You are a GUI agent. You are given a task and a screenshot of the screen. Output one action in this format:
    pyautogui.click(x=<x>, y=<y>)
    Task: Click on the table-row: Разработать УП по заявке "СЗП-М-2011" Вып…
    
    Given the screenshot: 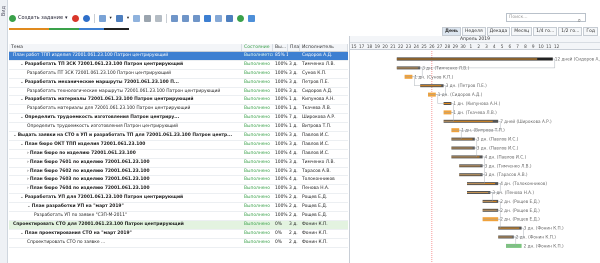 What is the action you would take?
    pyautogui.click(x=178, y=216)
    